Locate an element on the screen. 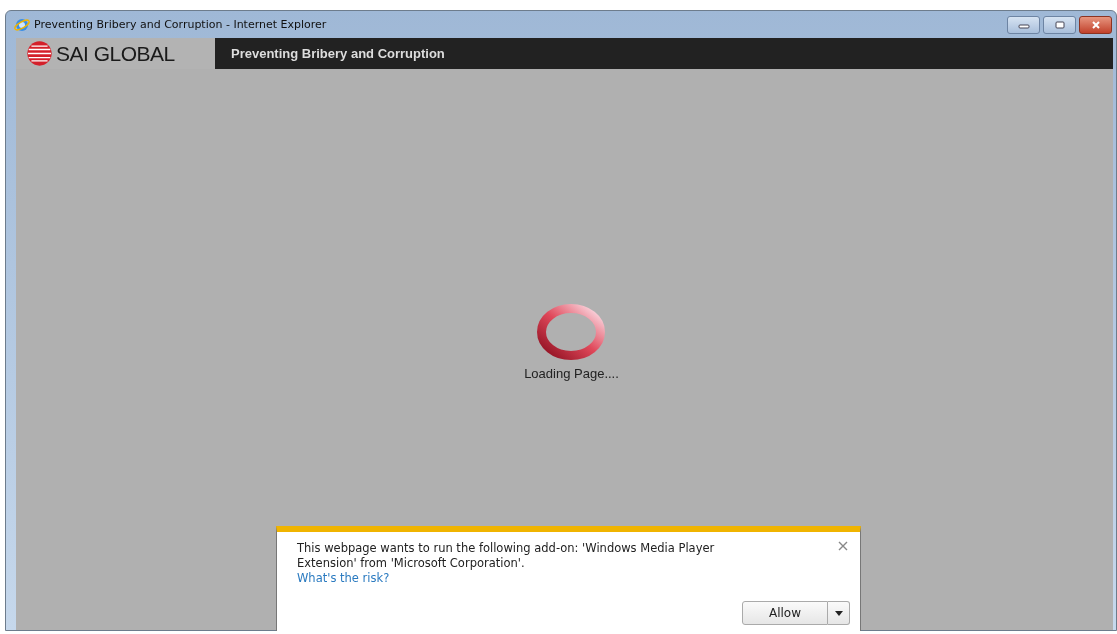 Image resolution: width=1117 pixels, height=634 pixels. close-icon is located at coordinates (844, 547).